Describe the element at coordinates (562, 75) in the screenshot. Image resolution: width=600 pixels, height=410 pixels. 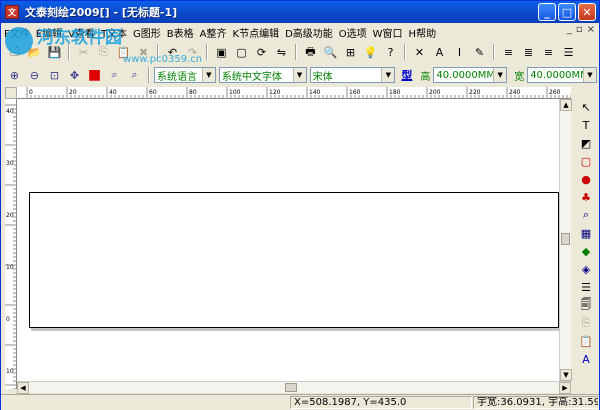
I see `width-input: 40.0000MM ▼` at that location.